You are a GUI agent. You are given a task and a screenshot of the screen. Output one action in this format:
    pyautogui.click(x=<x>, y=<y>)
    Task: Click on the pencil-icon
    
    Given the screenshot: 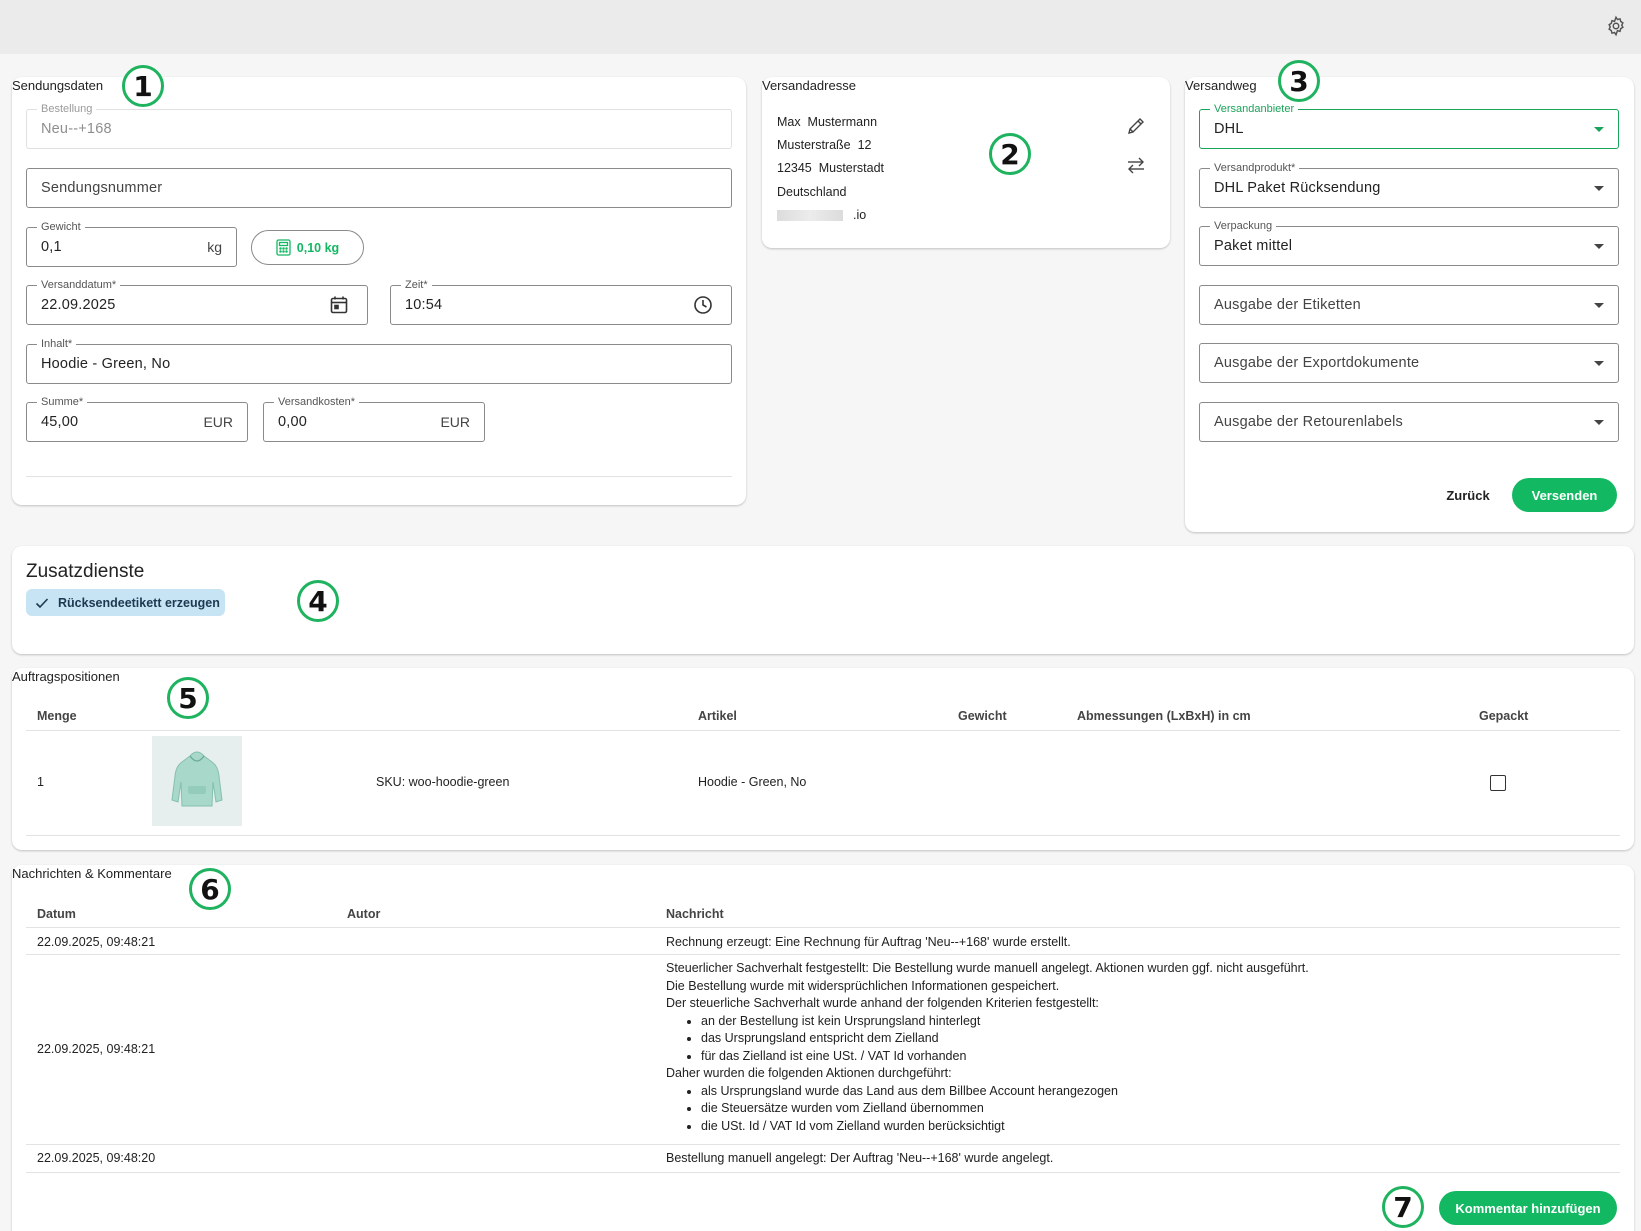 What is the action you would take?
    pyautogui.click(x=1136, y=126)
    